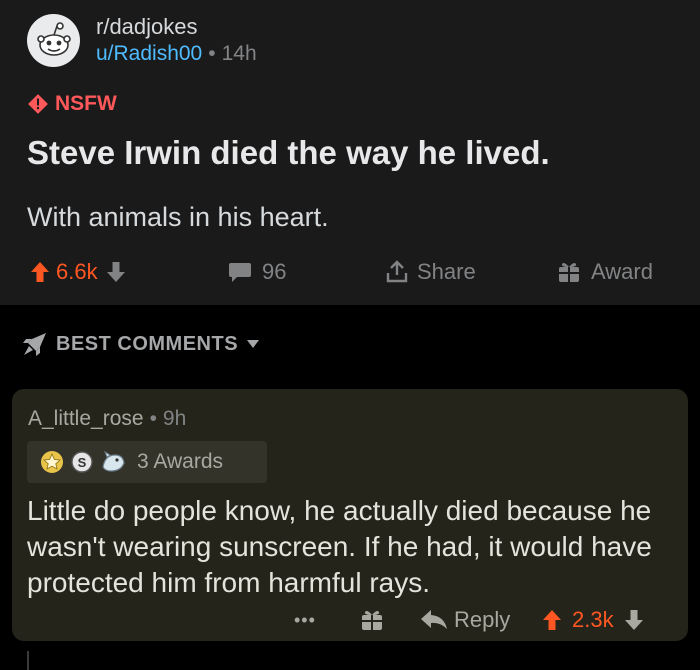  Describe the element at coordinates (482, 619) in the screenshot. I see `reply-label: Reply` at that location.